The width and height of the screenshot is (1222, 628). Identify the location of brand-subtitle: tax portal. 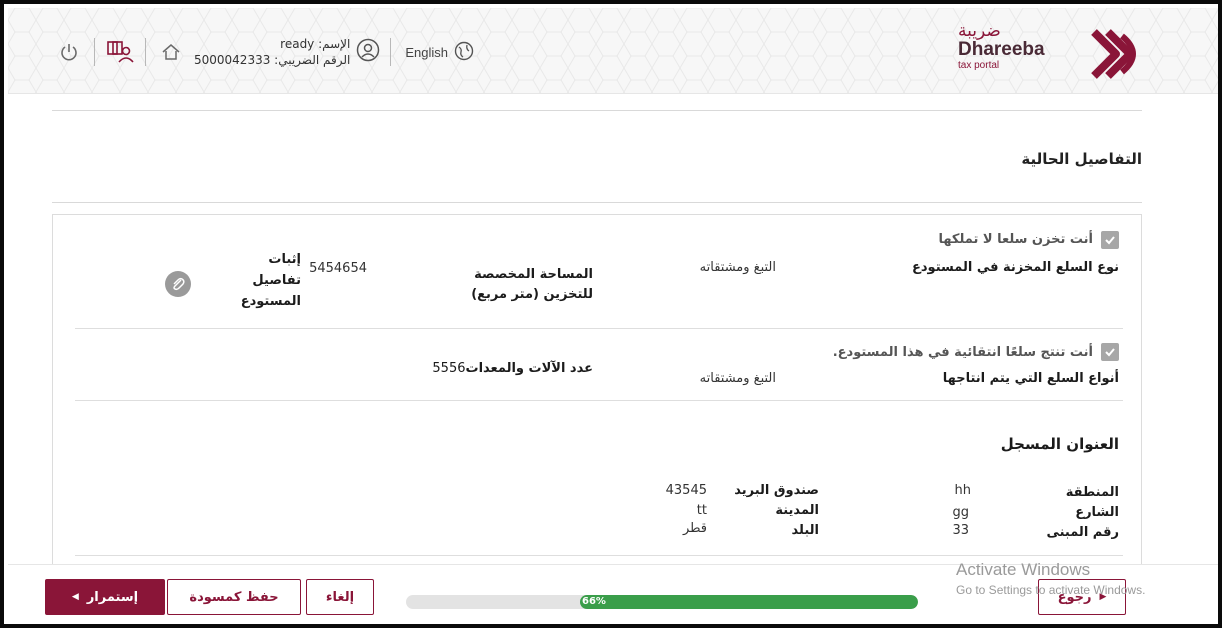
(979, 65).